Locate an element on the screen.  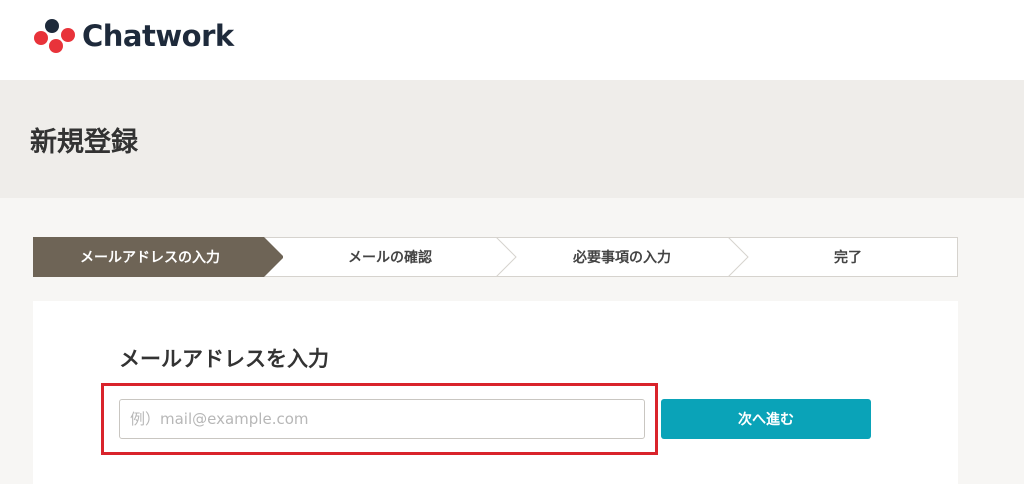
brand-name: Chatwork is located at coordinates (158, 36).